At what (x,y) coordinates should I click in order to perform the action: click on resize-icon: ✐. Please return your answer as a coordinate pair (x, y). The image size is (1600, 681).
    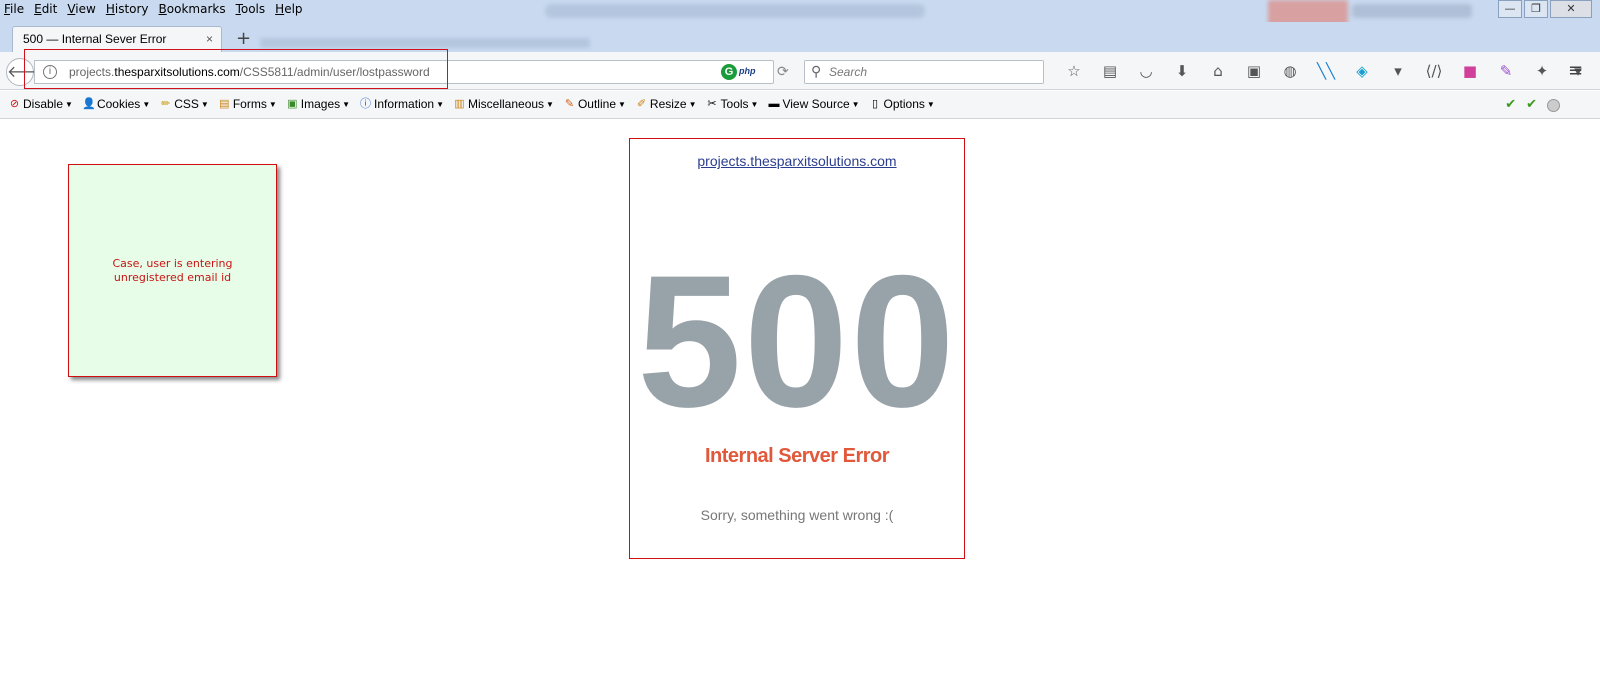
    Looking at the image, I should click on (641, 103).